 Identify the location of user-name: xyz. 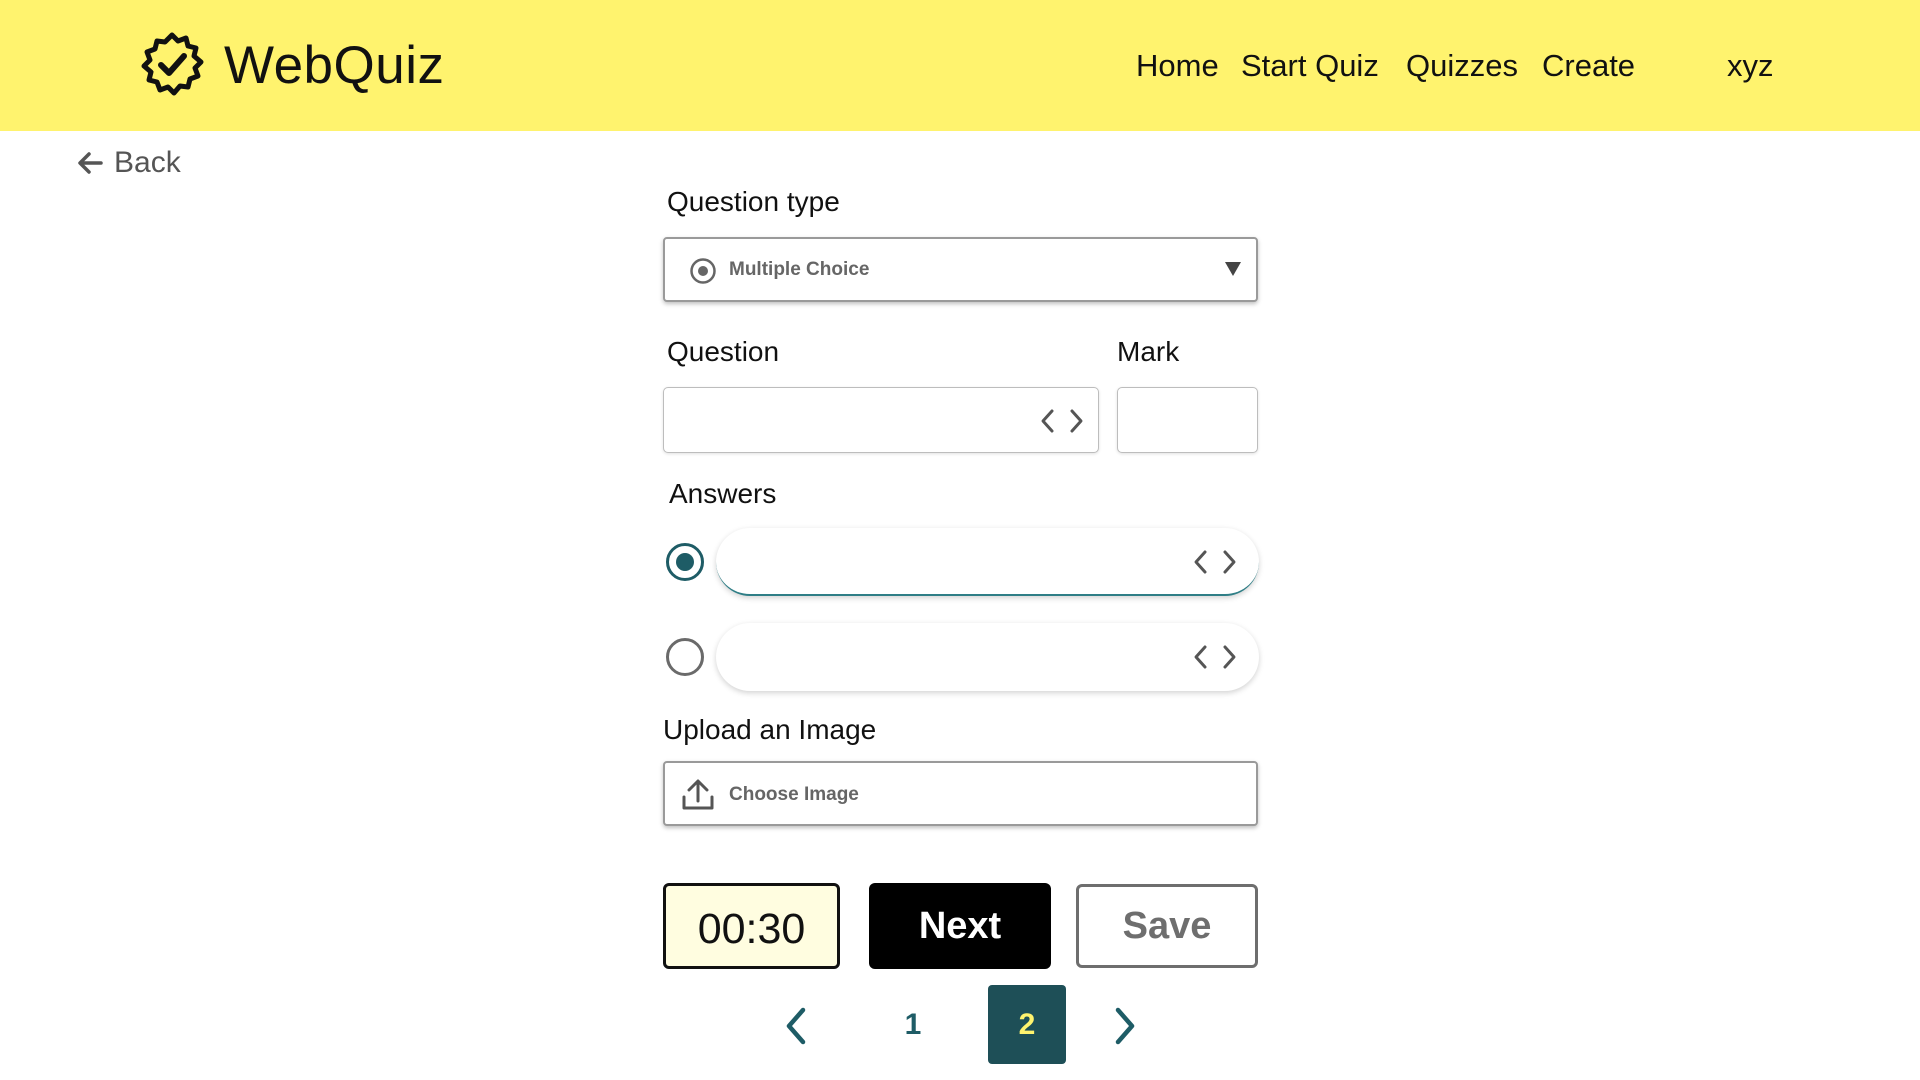
(1750, 66).